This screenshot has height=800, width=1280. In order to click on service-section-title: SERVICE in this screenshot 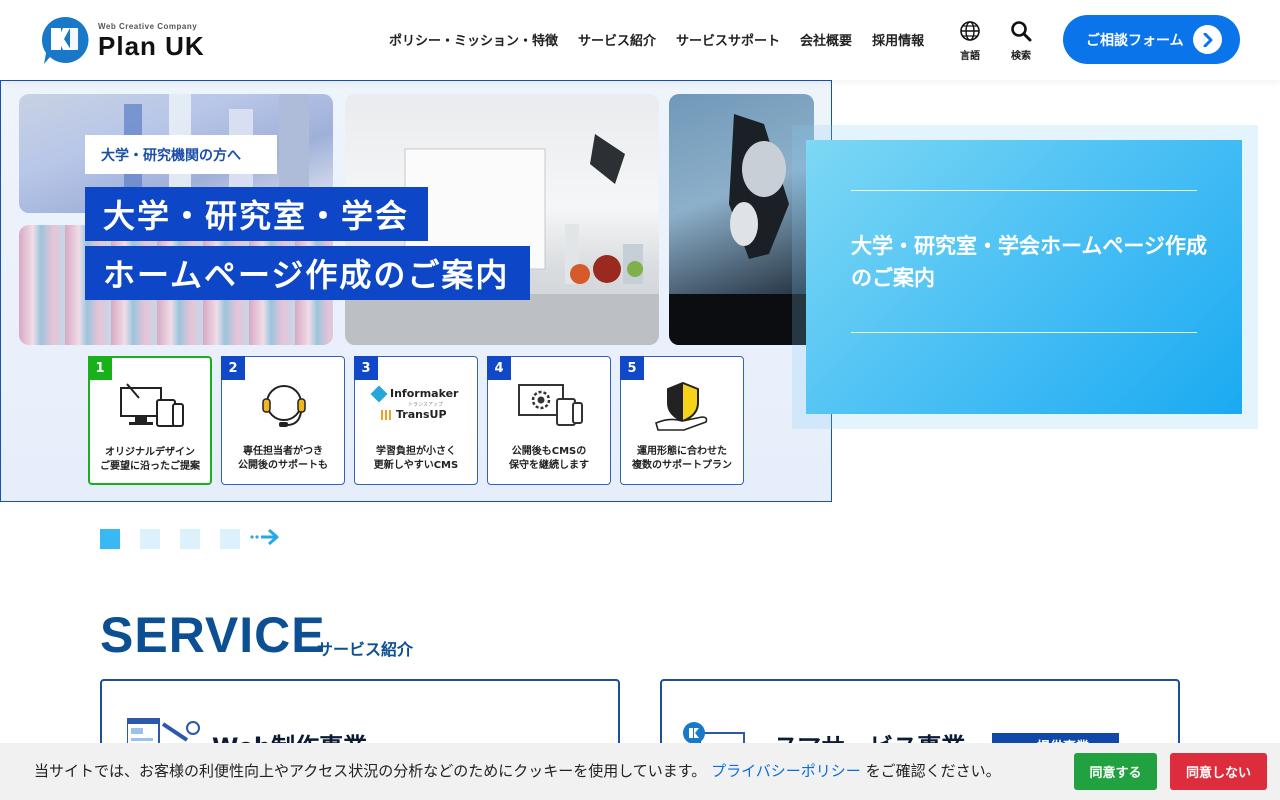, I will do `click(213, 635)`.